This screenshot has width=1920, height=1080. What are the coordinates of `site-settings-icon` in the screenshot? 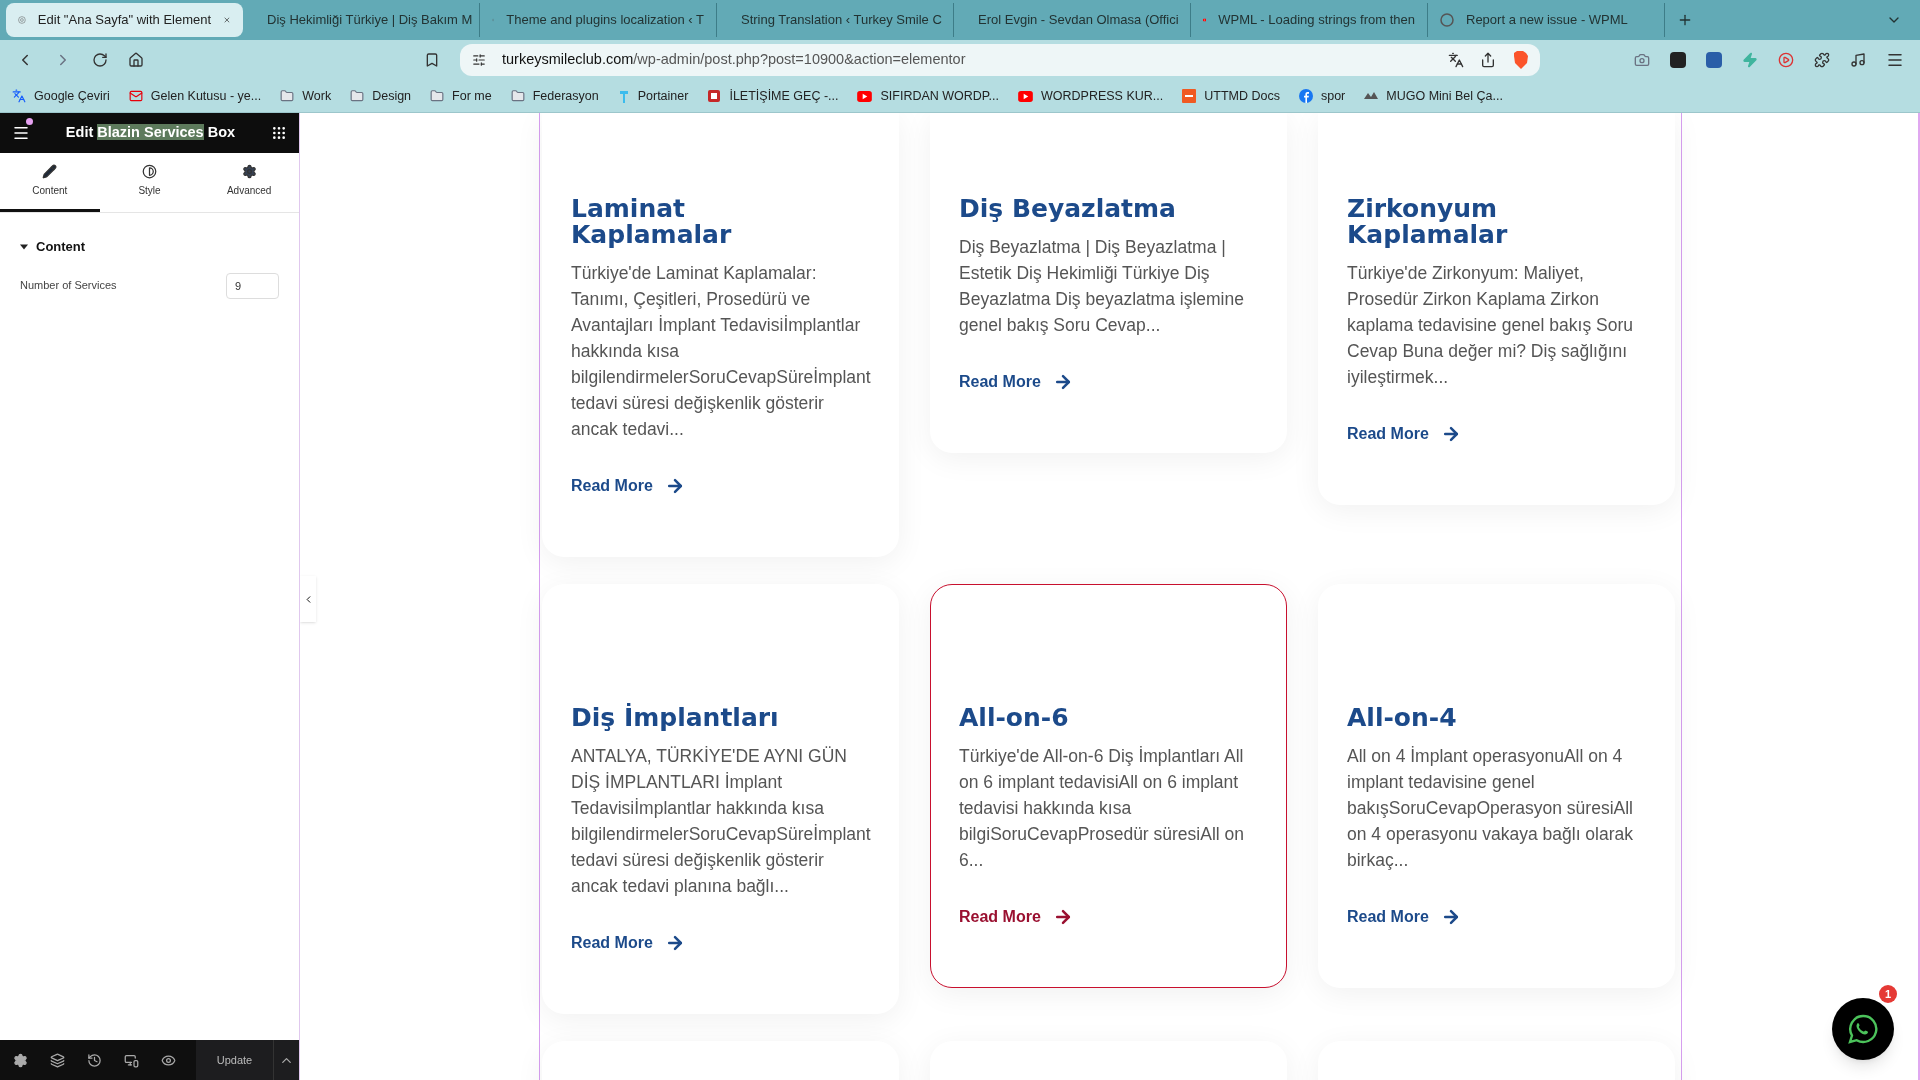 It's located at (479, 60).